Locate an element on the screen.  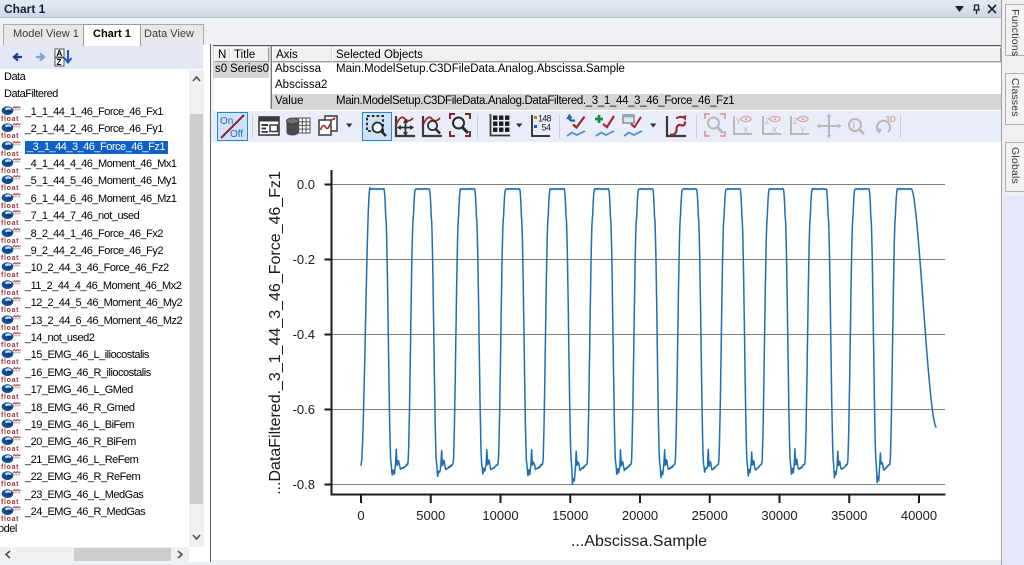
svg-text: A is located at coordinates (60, 53).